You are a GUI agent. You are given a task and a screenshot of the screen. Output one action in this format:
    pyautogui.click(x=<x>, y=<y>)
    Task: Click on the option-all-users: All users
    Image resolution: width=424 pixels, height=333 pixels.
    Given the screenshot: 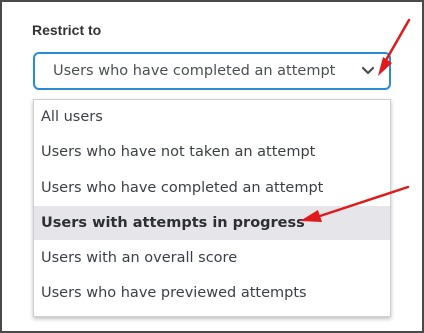 What is the action you would take?
    pyautogui.click(x=212, y=117)
    